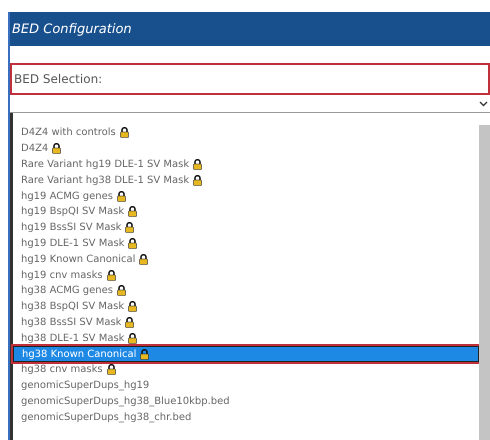  I want to click on list-item: D4Z4 with controls, so click(246, 133).